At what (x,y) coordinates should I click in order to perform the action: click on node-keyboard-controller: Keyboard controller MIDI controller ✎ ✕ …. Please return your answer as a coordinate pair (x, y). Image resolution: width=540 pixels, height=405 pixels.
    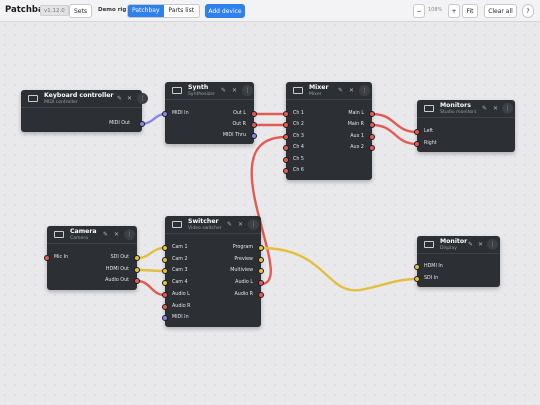
    Looking at the image, I should click on (84, 111).